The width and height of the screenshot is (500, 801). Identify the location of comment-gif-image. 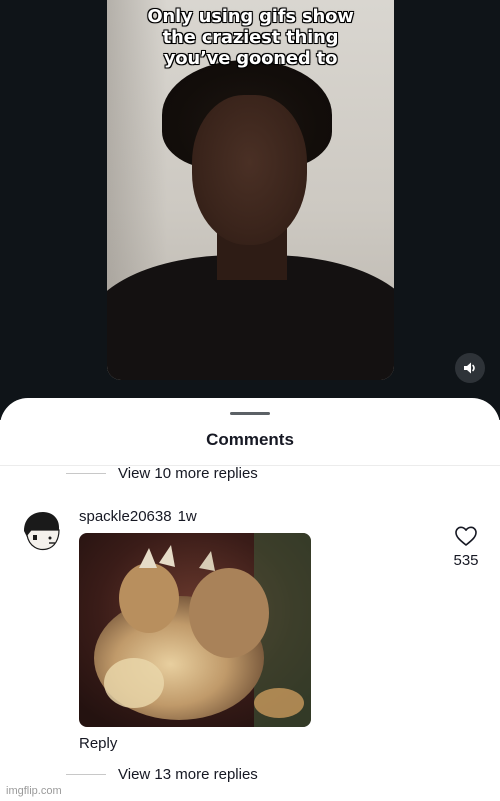
(195, 630).